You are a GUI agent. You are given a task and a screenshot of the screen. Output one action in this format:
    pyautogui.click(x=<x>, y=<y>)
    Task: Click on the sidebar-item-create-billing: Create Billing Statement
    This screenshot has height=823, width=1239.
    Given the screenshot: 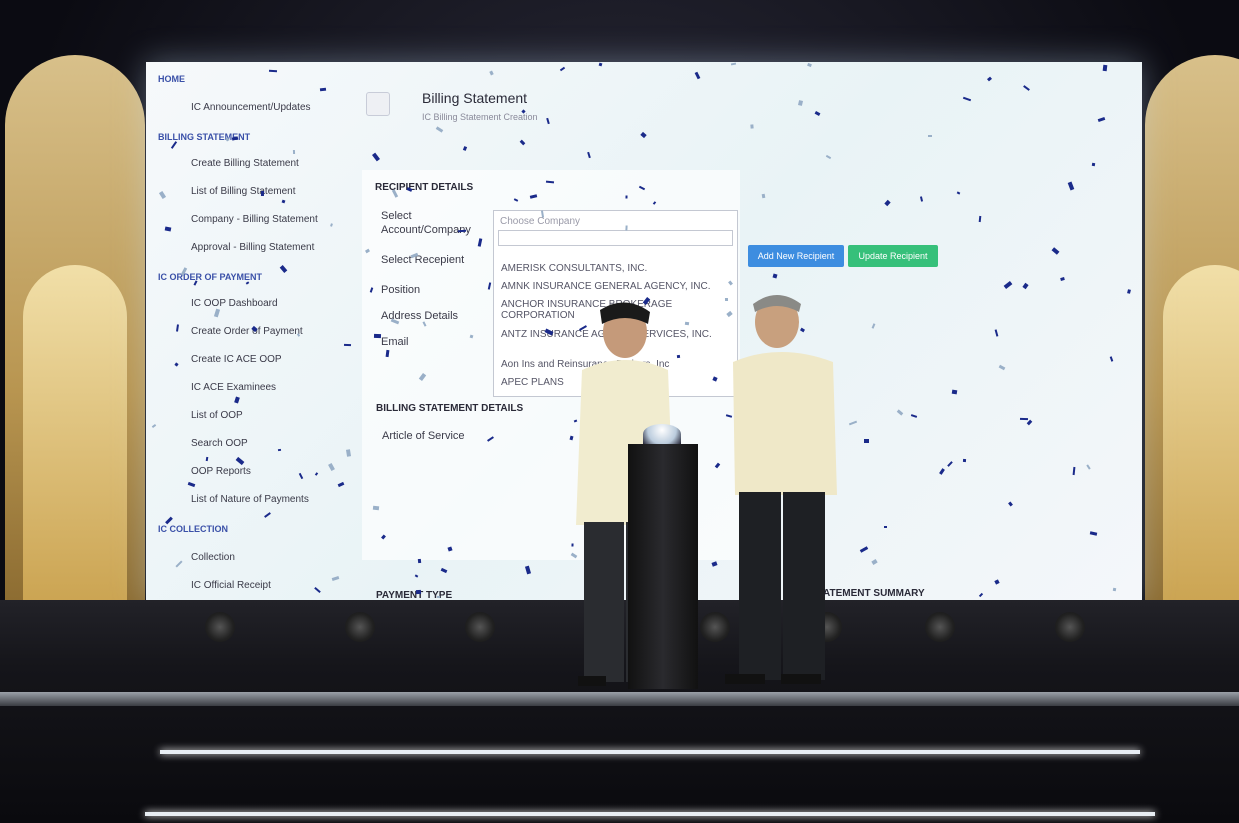 What is the action you would take?
    pyautogui.click(x=245, y=163)
    